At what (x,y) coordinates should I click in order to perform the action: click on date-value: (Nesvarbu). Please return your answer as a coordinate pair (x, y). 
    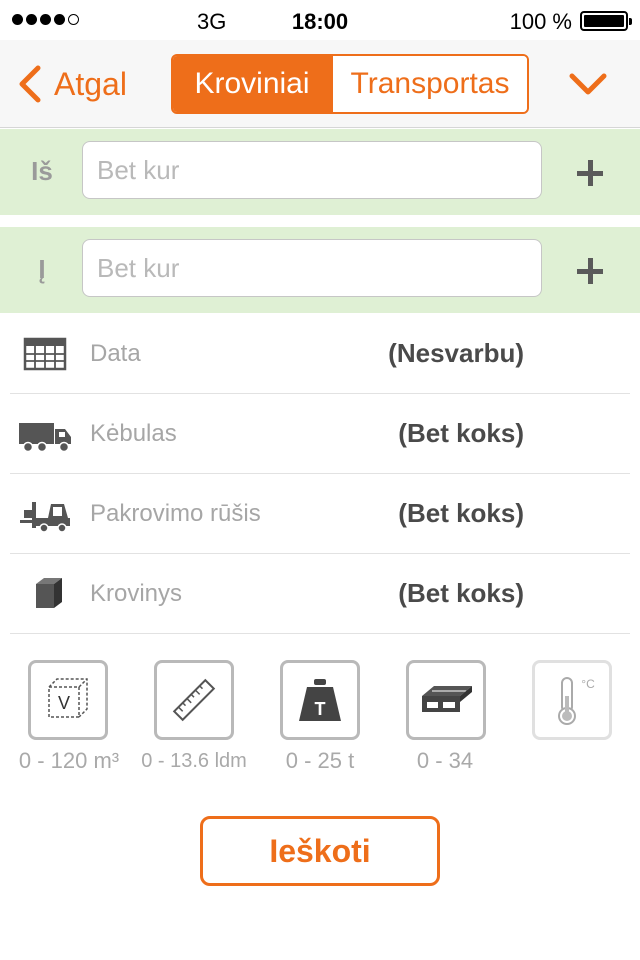
    Looking at the image, I should click on (456, 353).